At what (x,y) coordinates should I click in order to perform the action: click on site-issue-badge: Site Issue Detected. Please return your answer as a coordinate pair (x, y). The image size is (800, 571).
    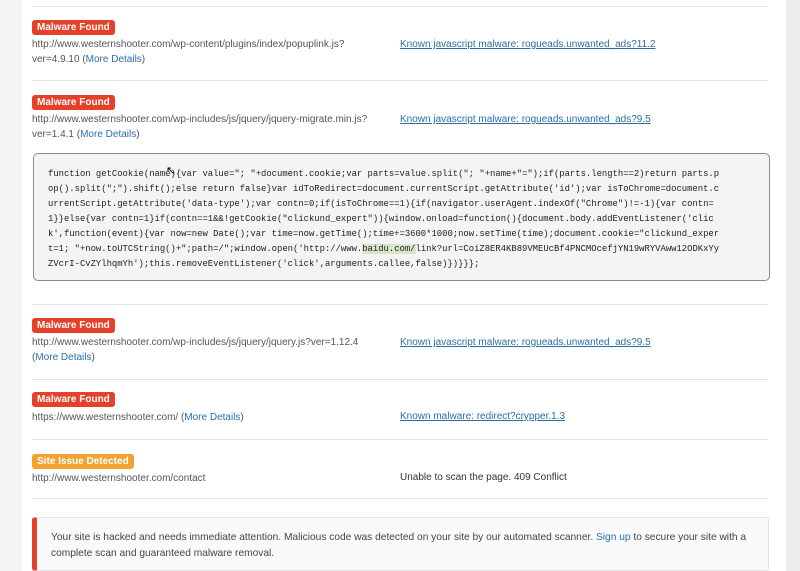
    Looking at the image, I should click on (83, 461).